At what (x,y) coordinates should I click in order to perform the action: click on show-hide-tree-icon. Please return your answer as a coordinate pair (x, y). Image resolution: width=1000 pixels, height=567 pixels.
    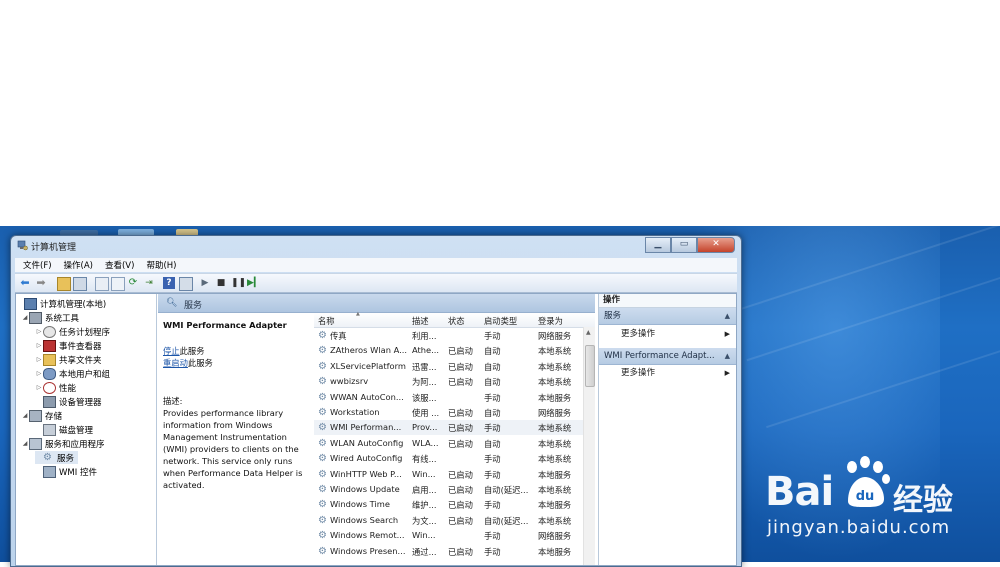
    Looking at the image, I should click on (80, 284).